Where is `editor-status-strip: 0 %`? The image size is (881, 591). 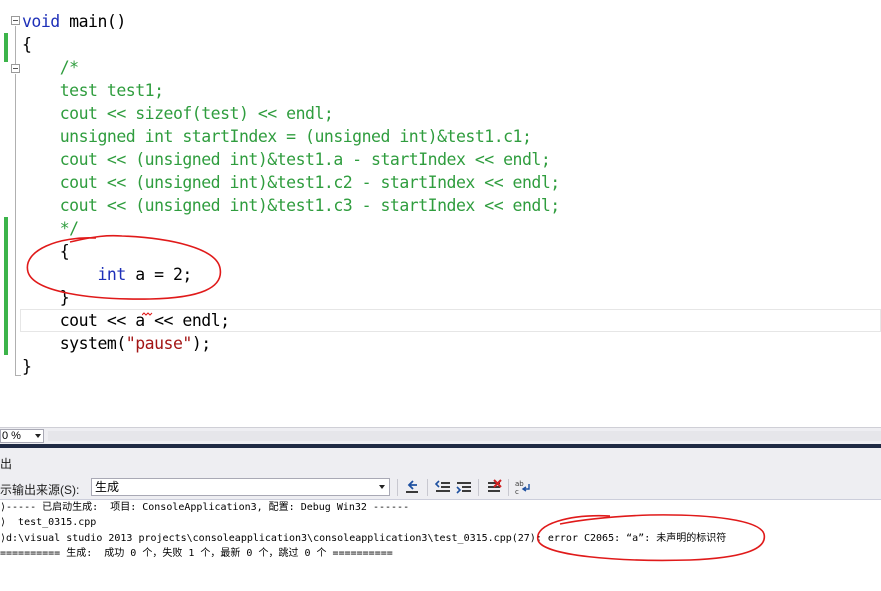
editor-status-strip: 0 % is located at coordinates (440, 435).